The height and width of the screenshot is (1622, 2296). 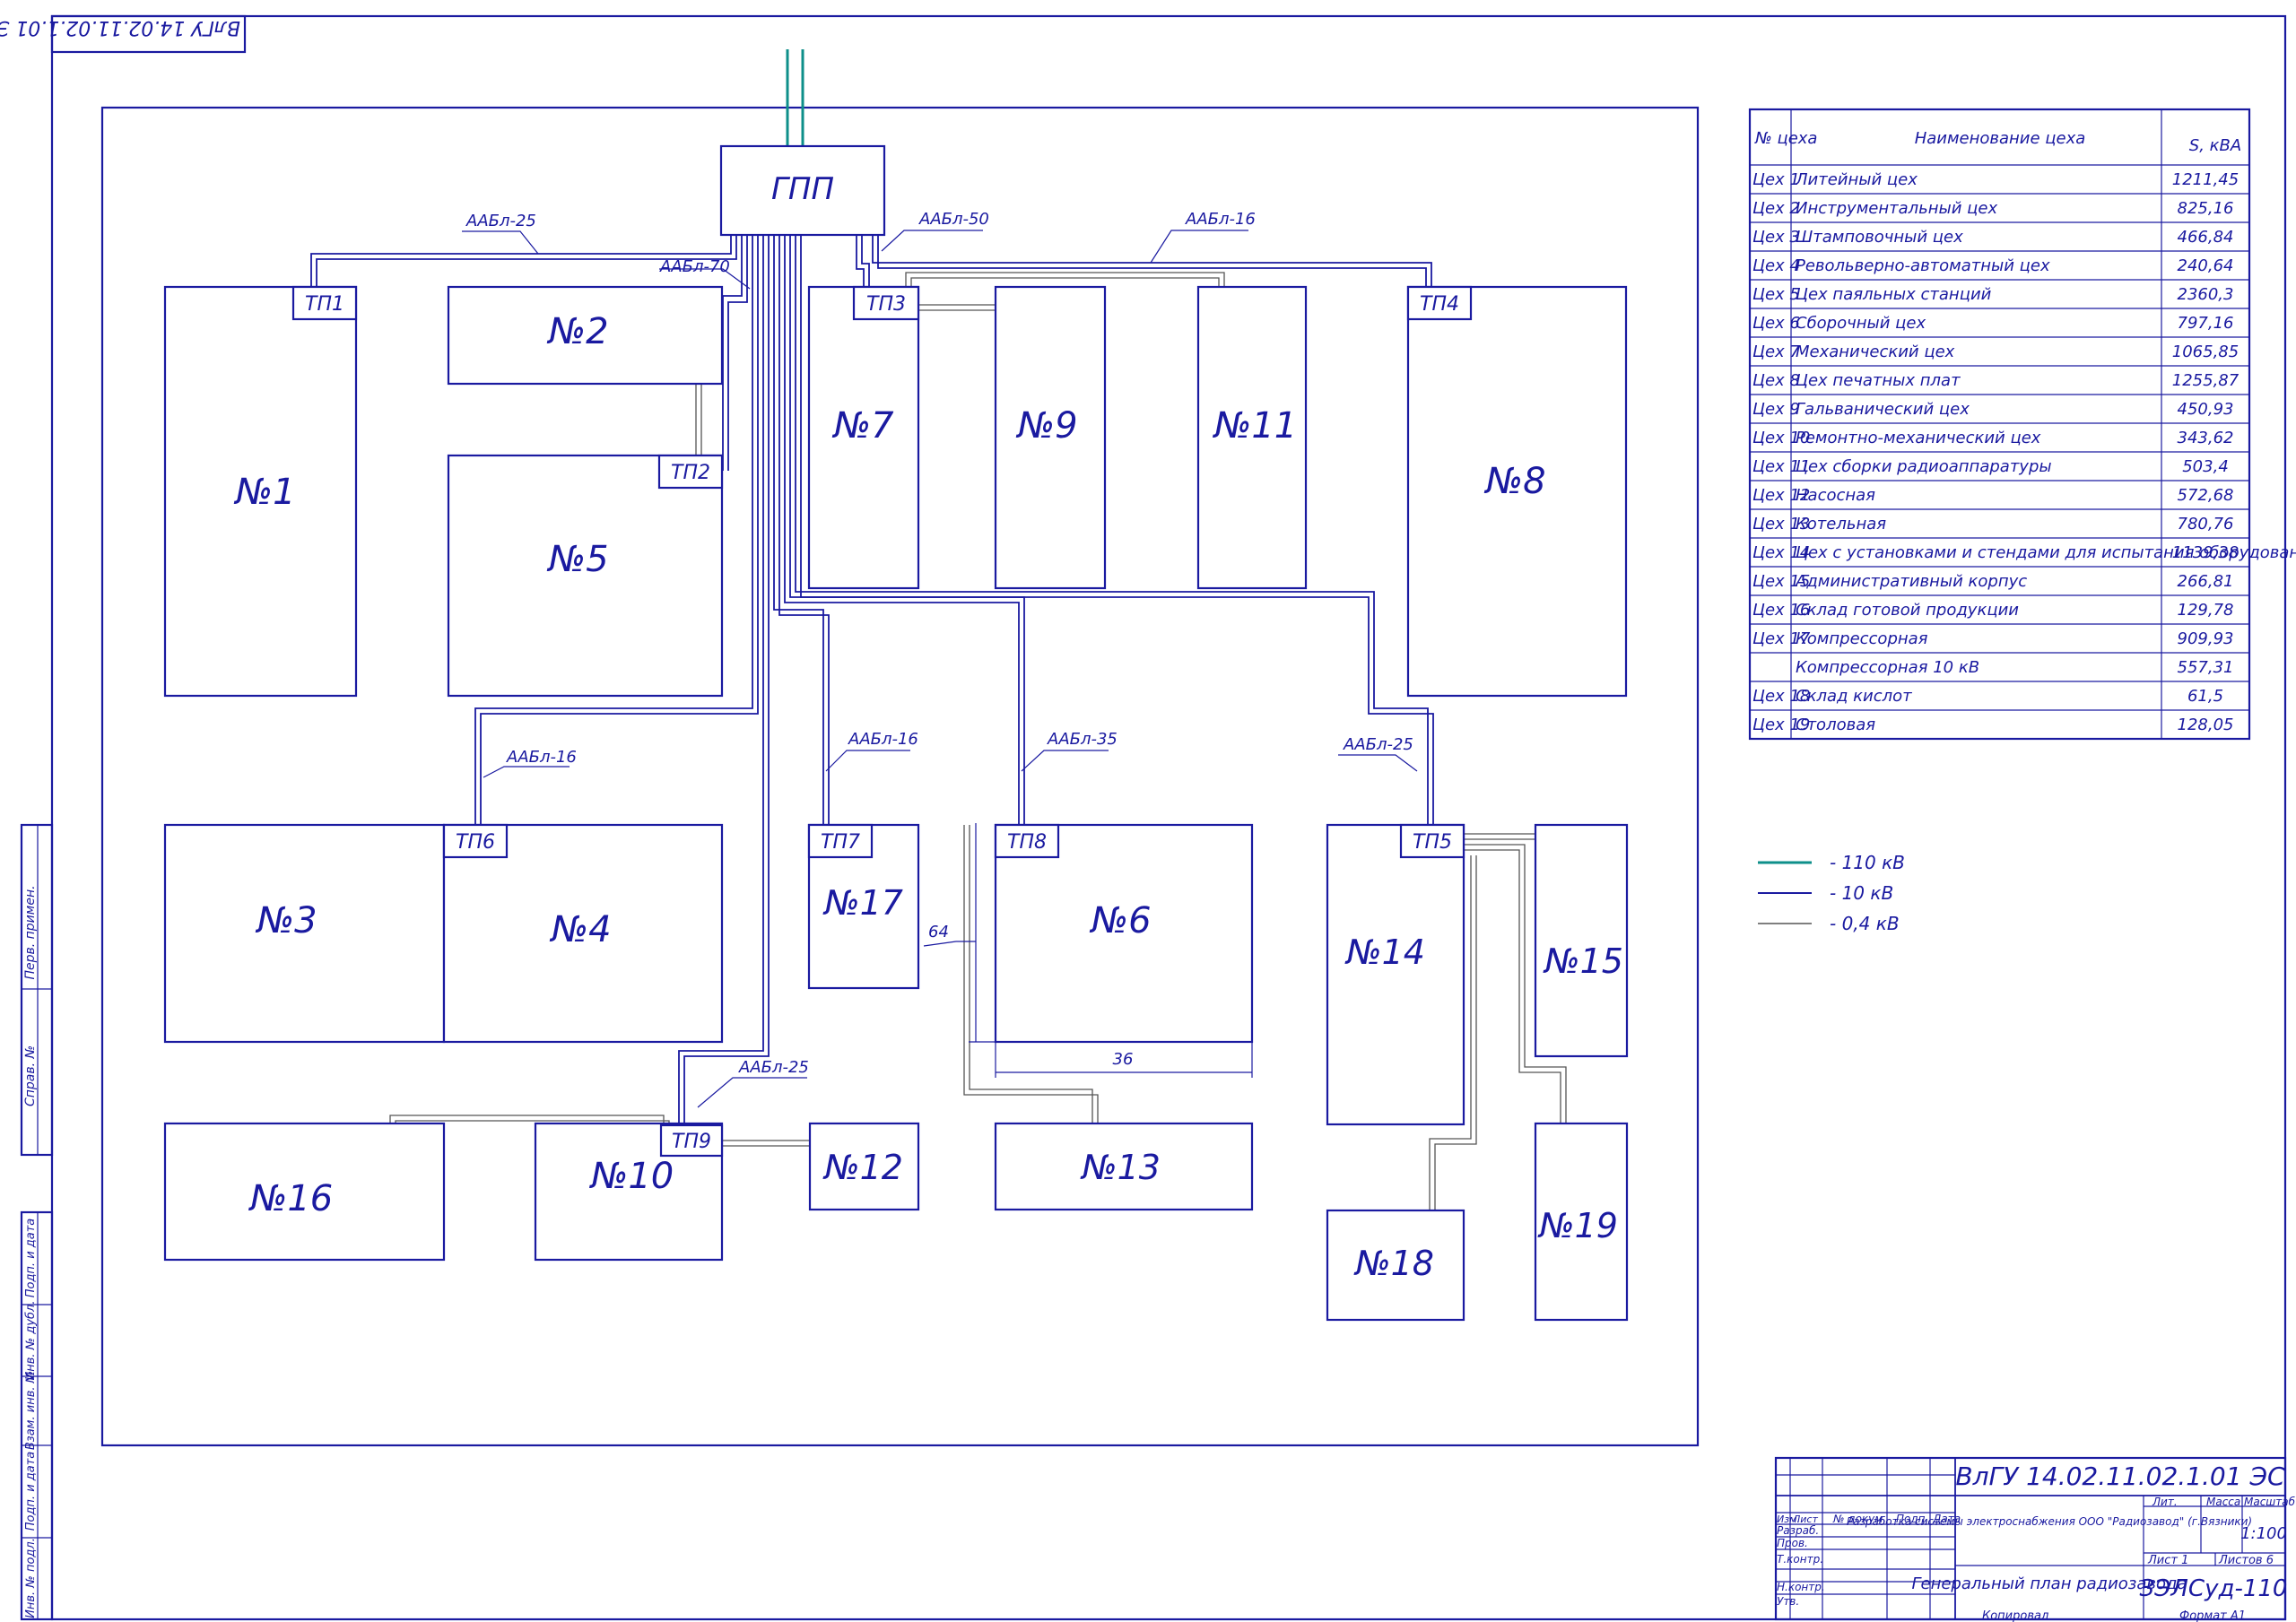 What do you see at coordinates (1918, 438) in the screenshot?
I see `table-cell-name: Ремонтно-механический цех` at bounding box center [1918, 438].